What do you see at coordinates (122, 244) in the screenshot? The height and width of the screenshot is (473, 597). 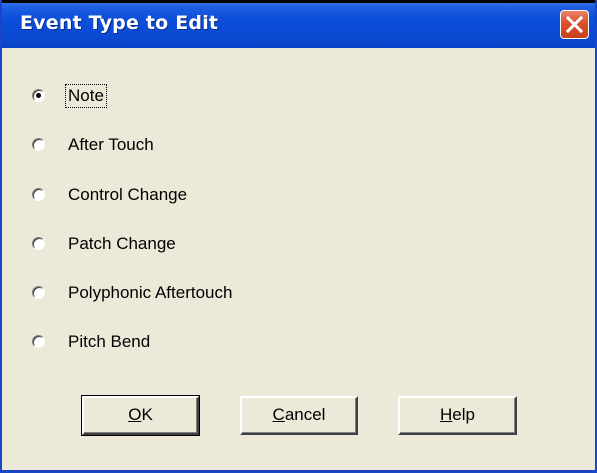 I see `radio-label: Patch Change` at bounding box center [122, 244].